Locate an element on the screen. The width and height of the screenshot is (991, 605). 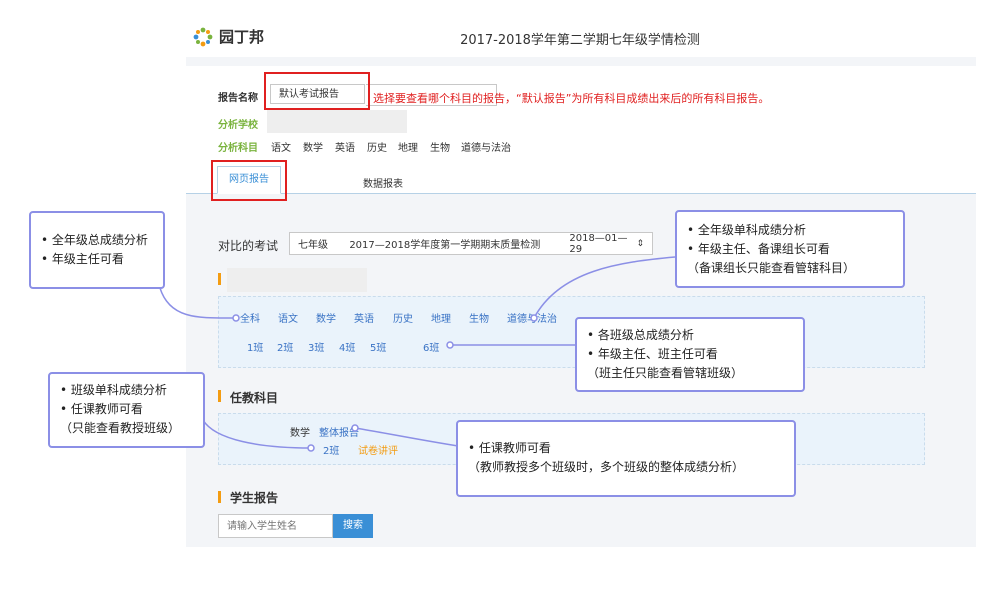
callout-line: • 全年级总成绩分析 is located at coordinates (94, 240).